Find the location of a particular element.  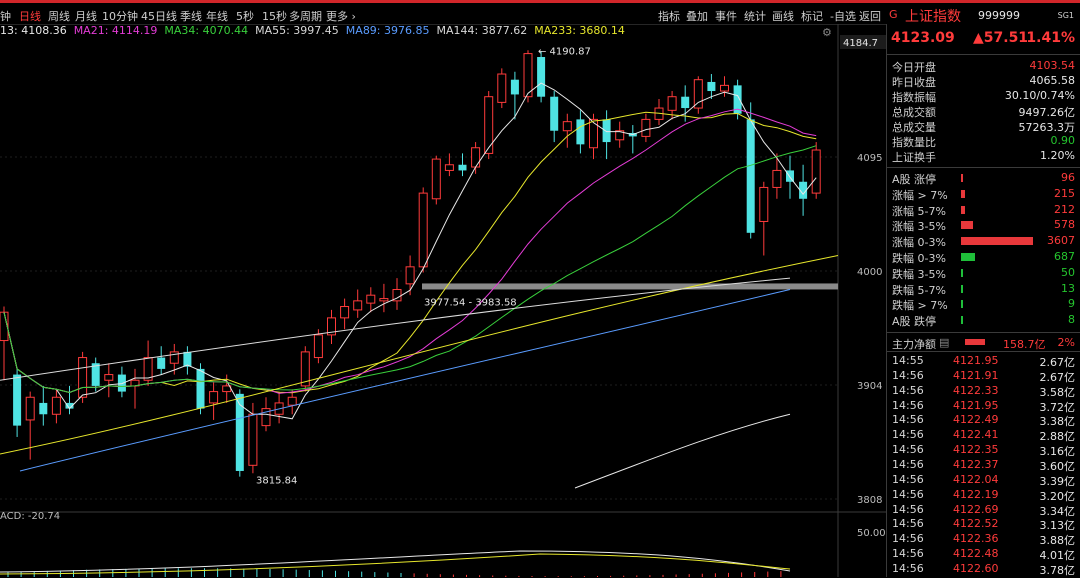

stat-value: 0.90 is located at coordinates (1063, 140).